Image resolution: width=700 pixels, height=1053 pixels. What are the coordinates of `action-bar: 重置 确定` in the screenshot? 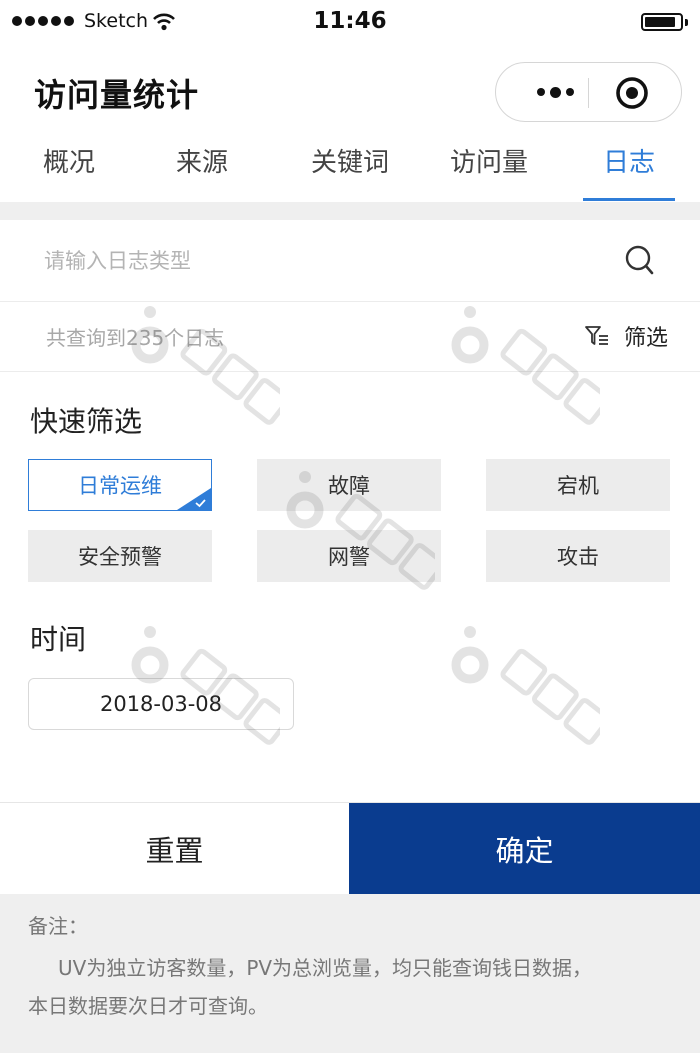 It's located at (350, 848).